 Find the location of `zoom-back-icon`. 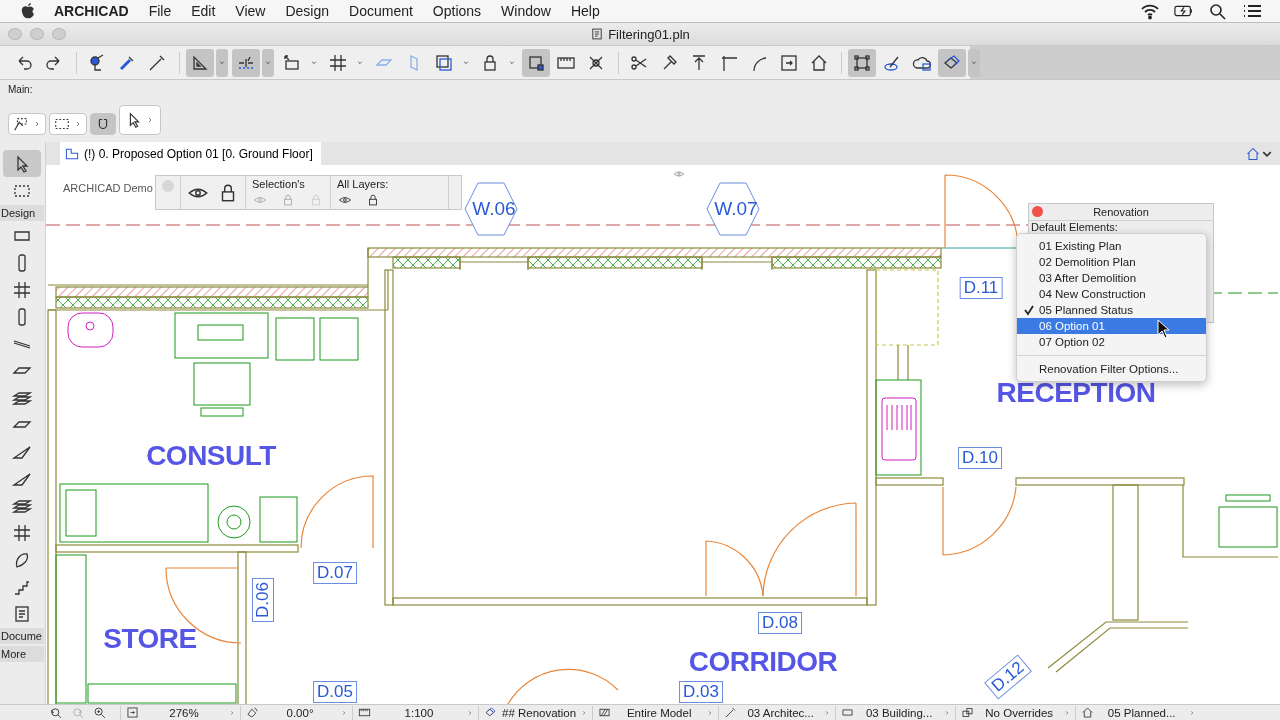

zoom-back-icon is located at coordinates (56, 712).